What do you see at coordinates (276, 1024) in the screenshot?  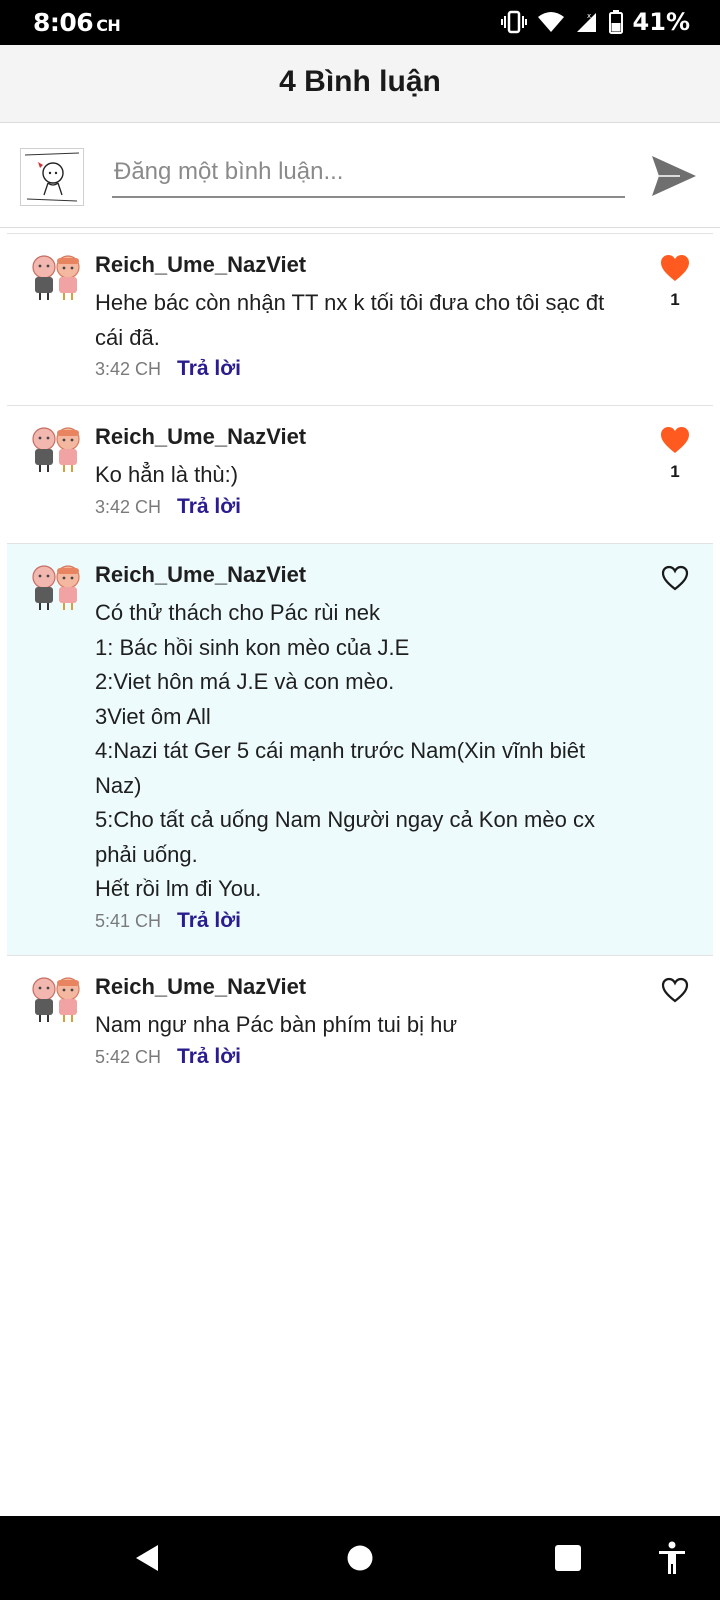 I see `comment-text-line: Nam ngư nha Pác bàn phím tui bị hư` at bounding box center [276, 1024].